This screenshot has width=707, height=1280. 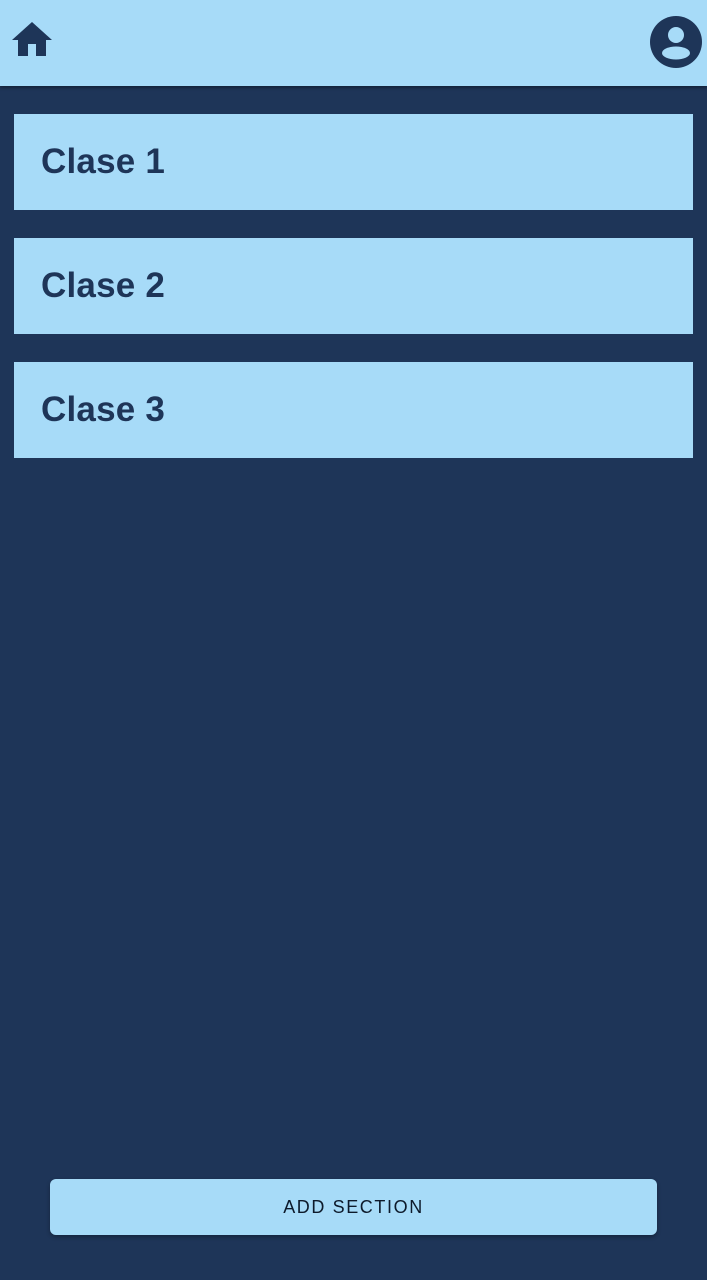 What do you see at coordinates (353, 410) in the screenshot?
I see `class-card: Clase 3` at bounding box center [353, 410].